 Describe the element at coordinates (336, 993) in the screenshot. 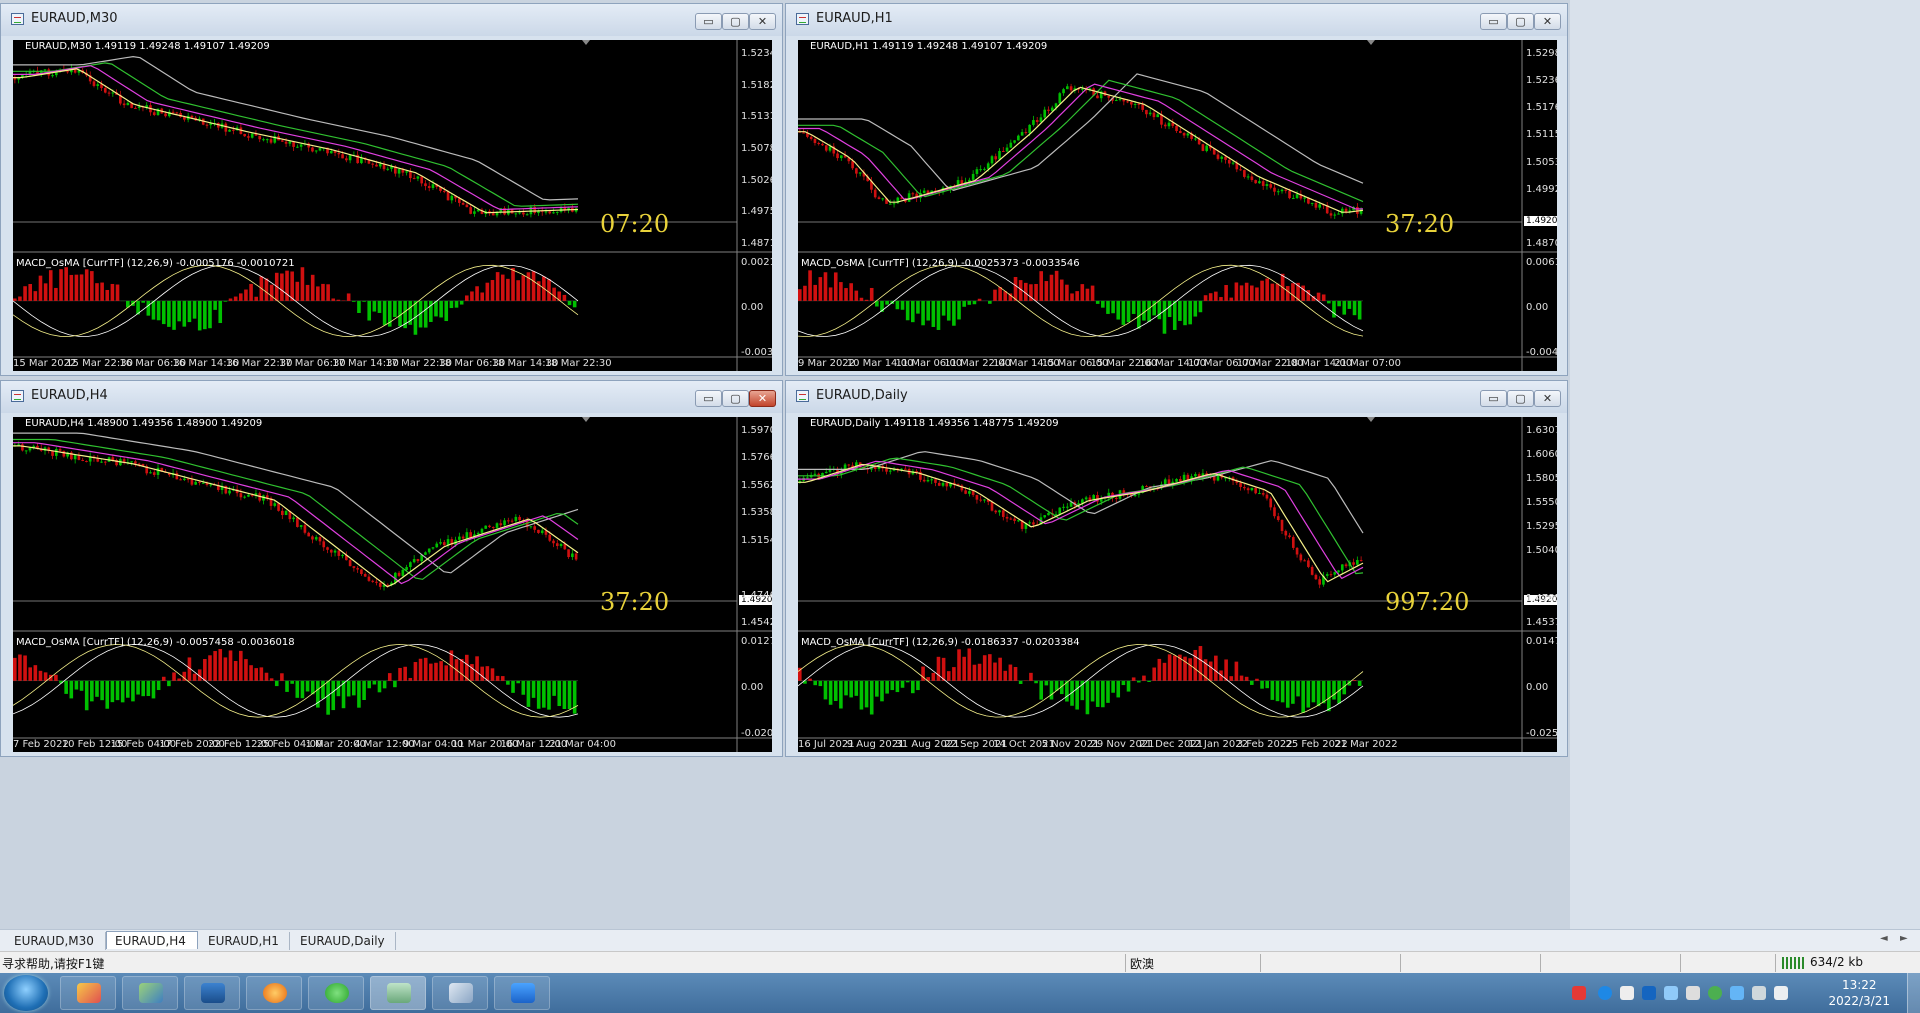

I see `taskbar-wechat-app` at that location.